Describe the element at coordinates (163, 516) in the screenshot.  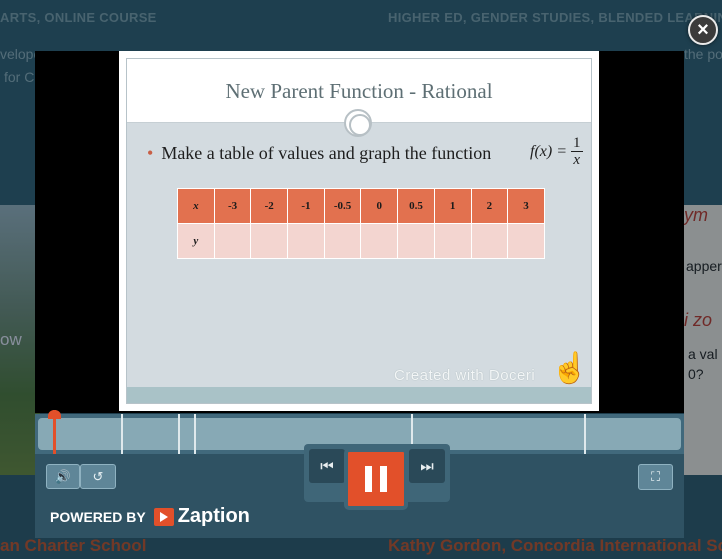
I see `zaption-logo-icon` at that location.